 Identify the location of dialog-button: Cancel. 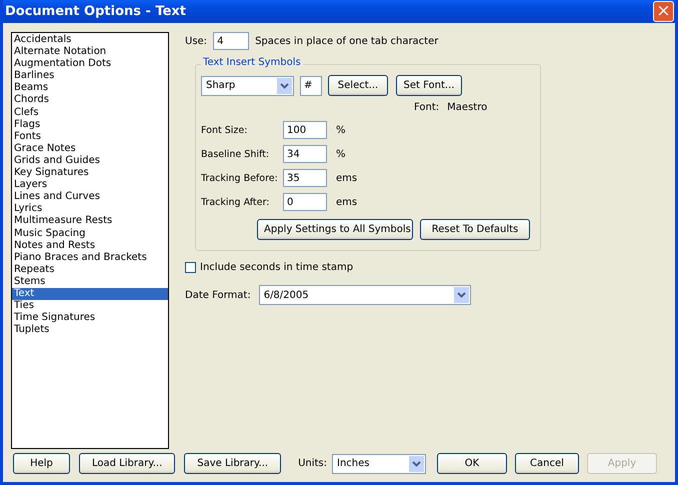
(547, 463).